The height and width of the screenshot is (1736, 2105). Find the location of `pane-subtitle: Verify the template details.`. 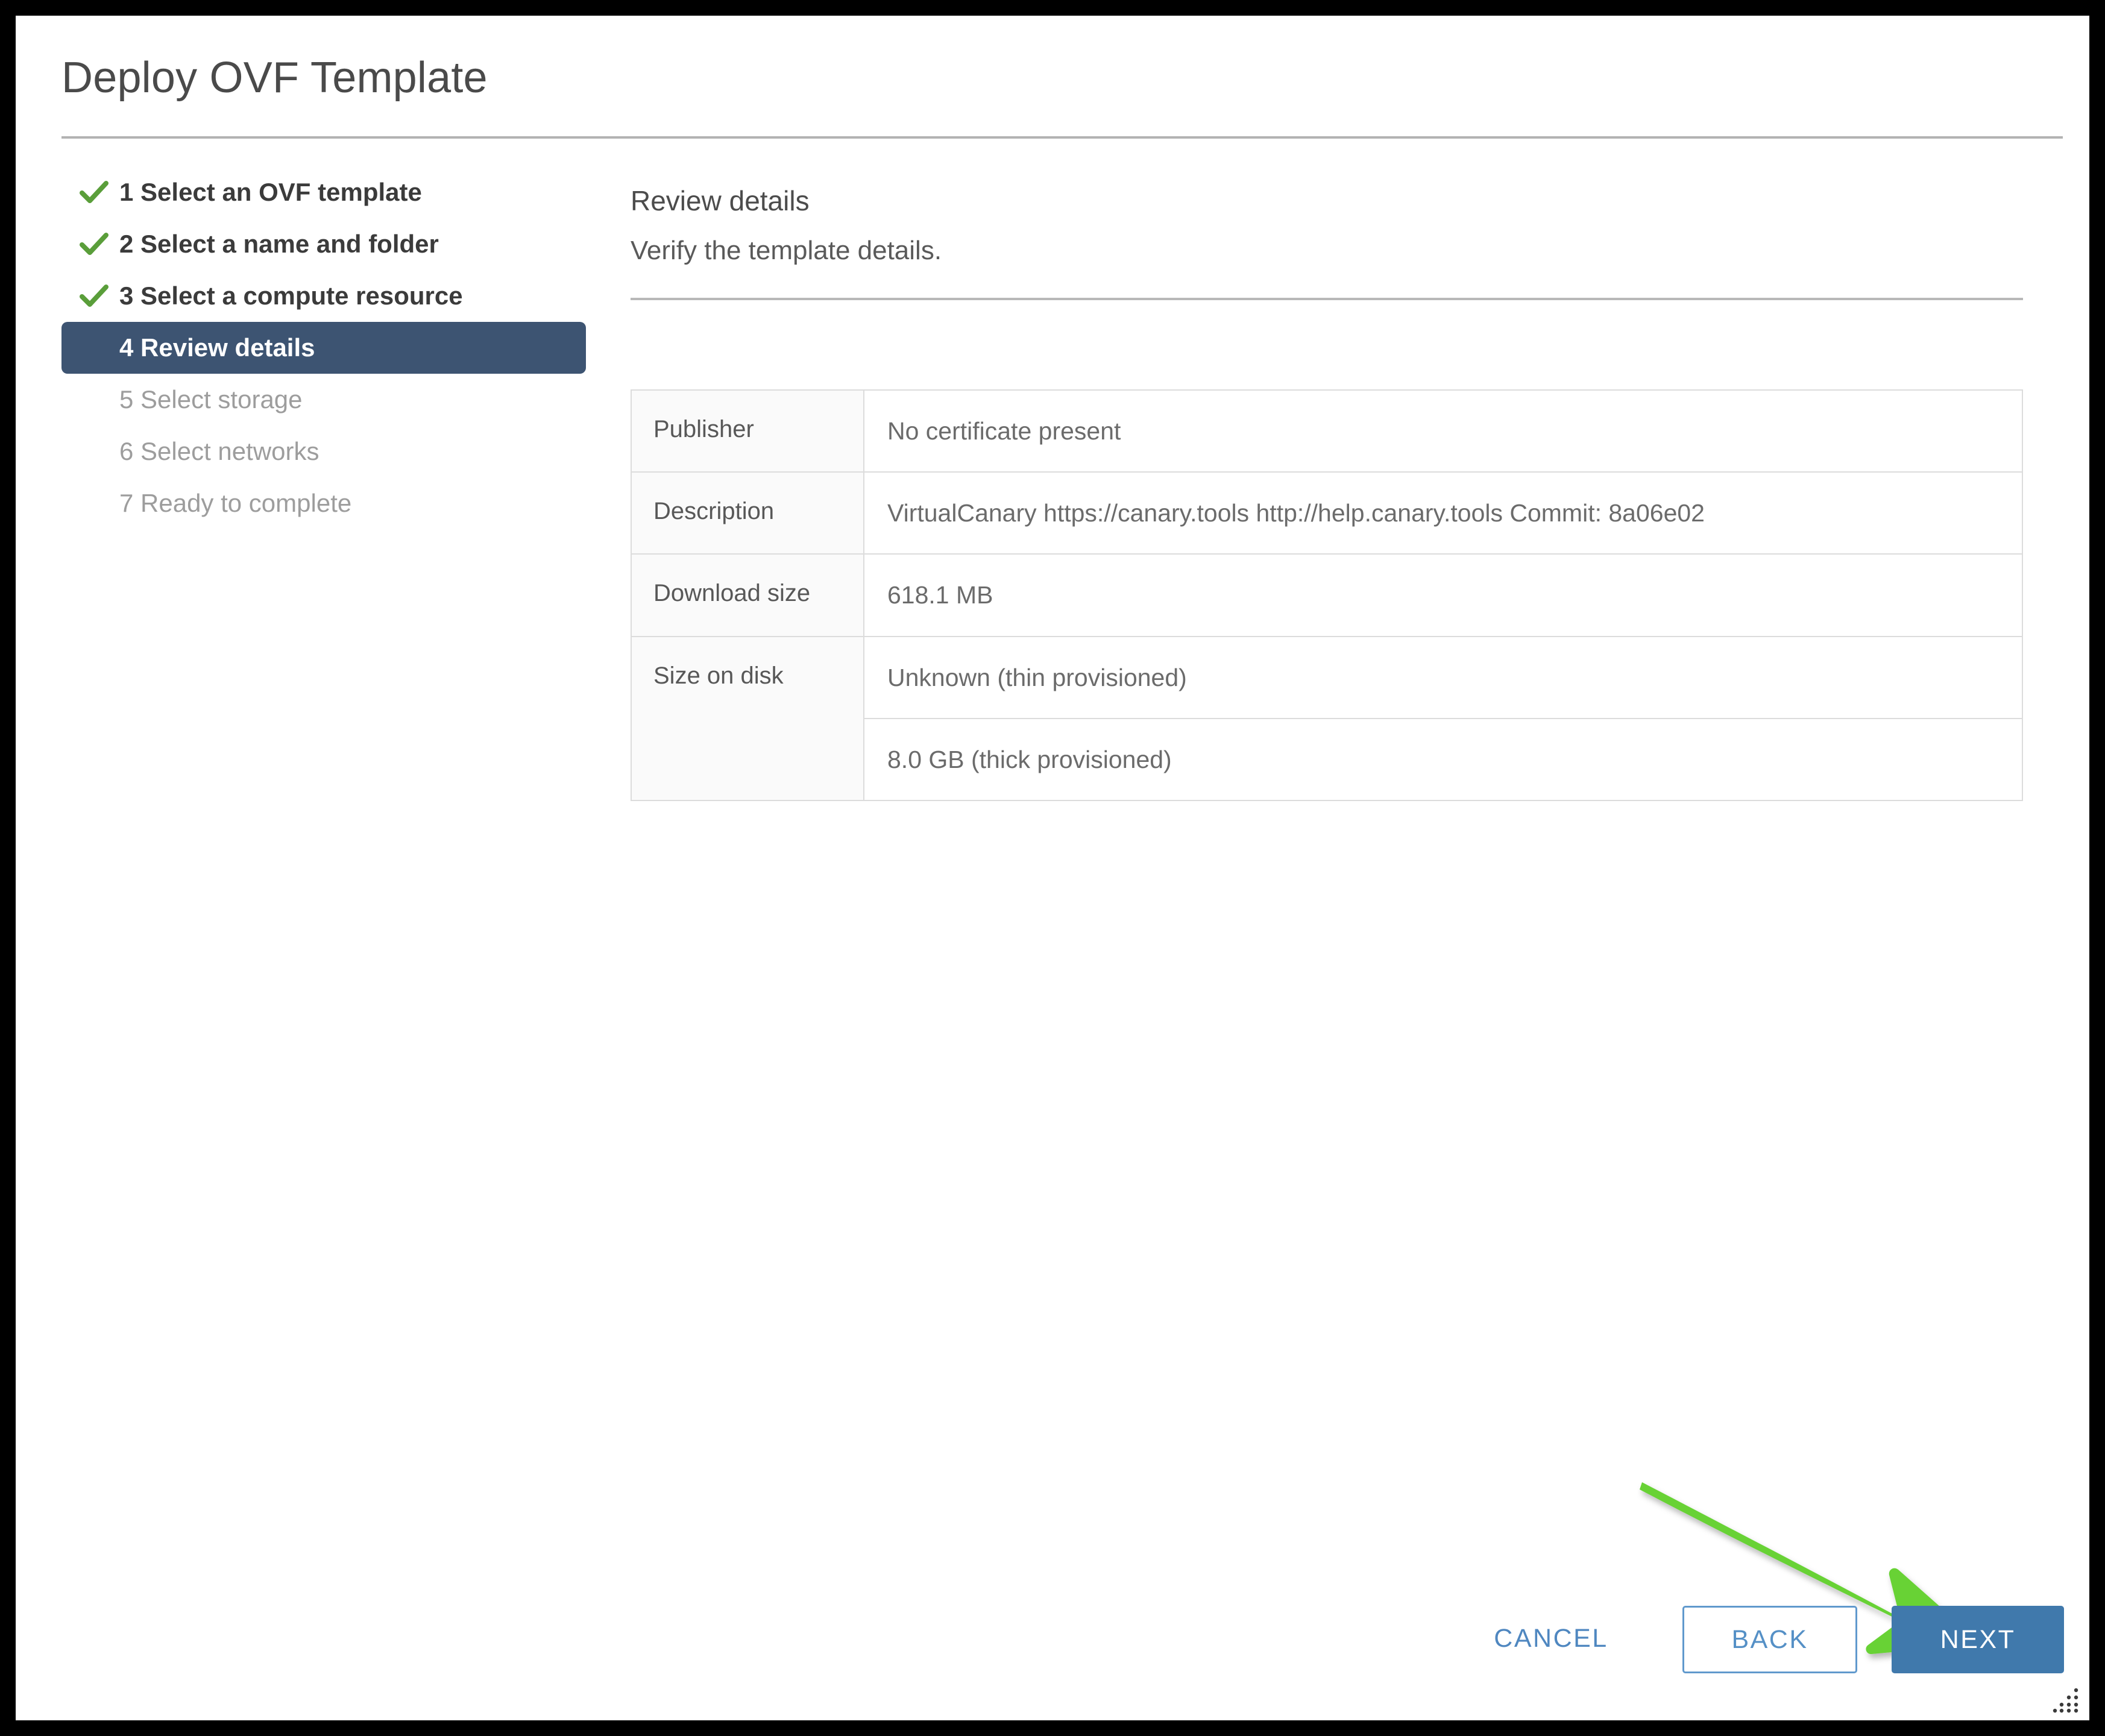

pane-subtitle: Verify the template details. is located at coordinates (787, 250).